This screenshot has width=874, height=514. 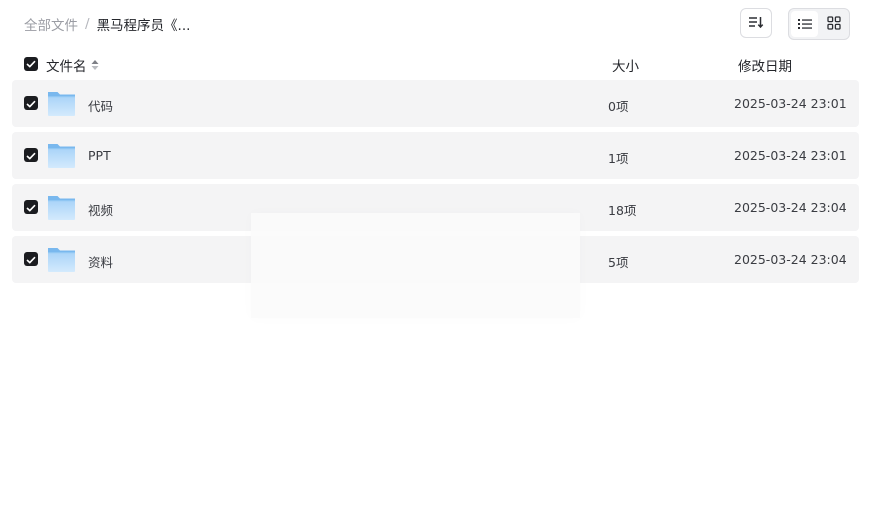 What do you see at coordinates (625, 67) in the screenshot?
I see `size-column-header: 大小` at bounding box center [625, 67].